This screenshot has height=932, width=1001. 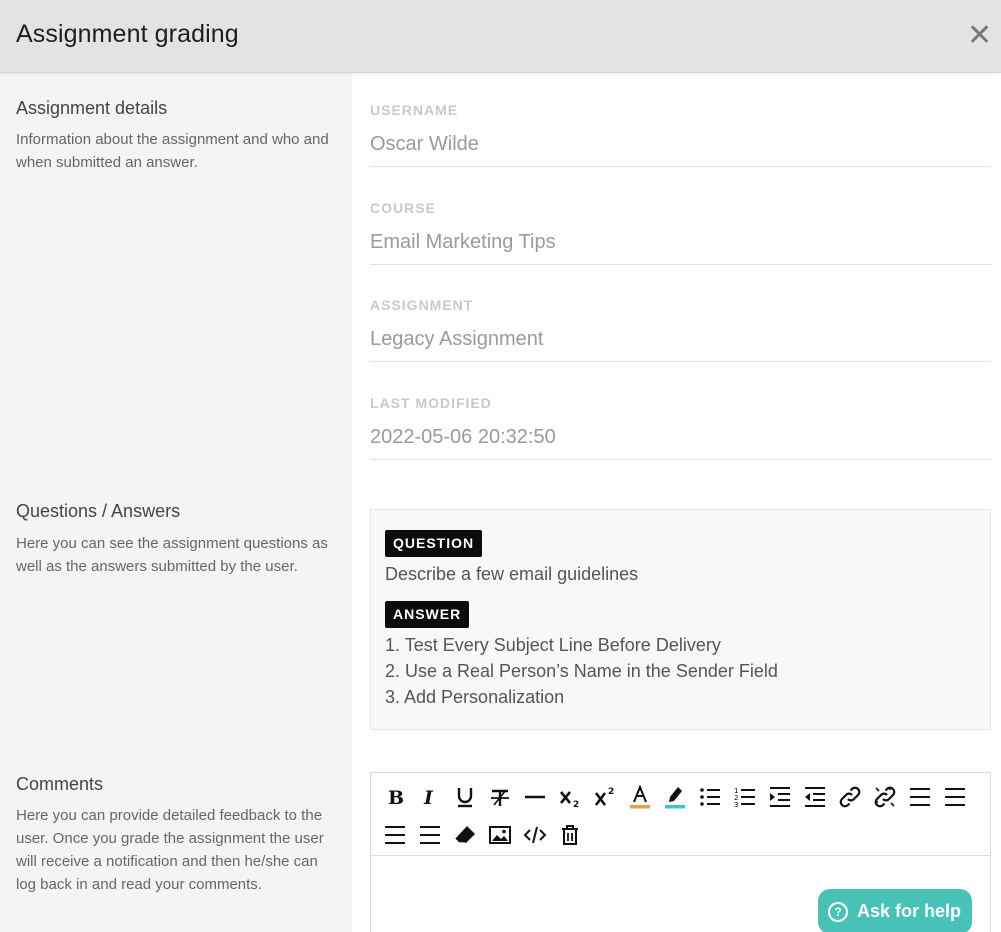 What do you see at coordinates (920, 797) in the screenshot?
I see `align-left-icon` at bounding box center [920, 797].